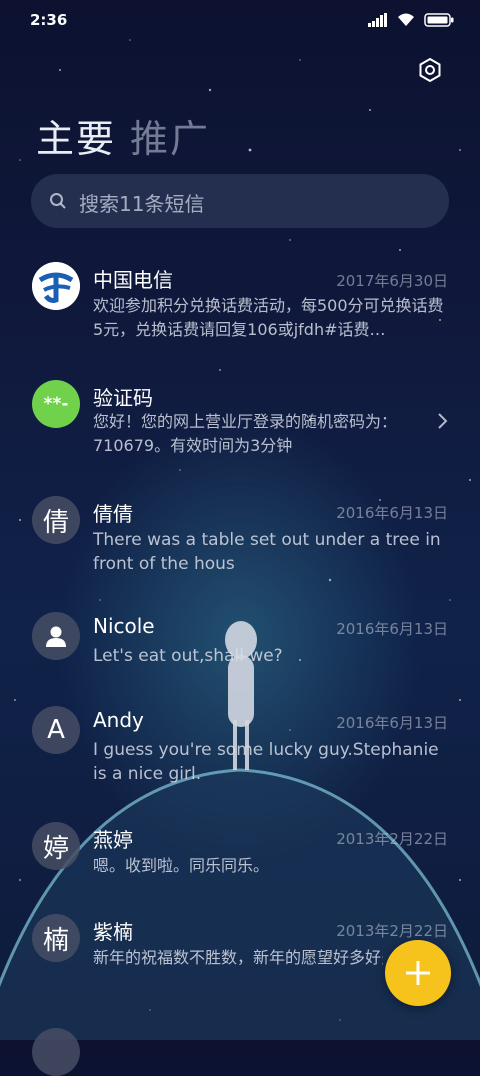 Image resolution: width=480 pixels, height=1076 pixels. Describe the element at coordinates (76, 135) in the screenshot. I see `tab-main: 主要` at that location.